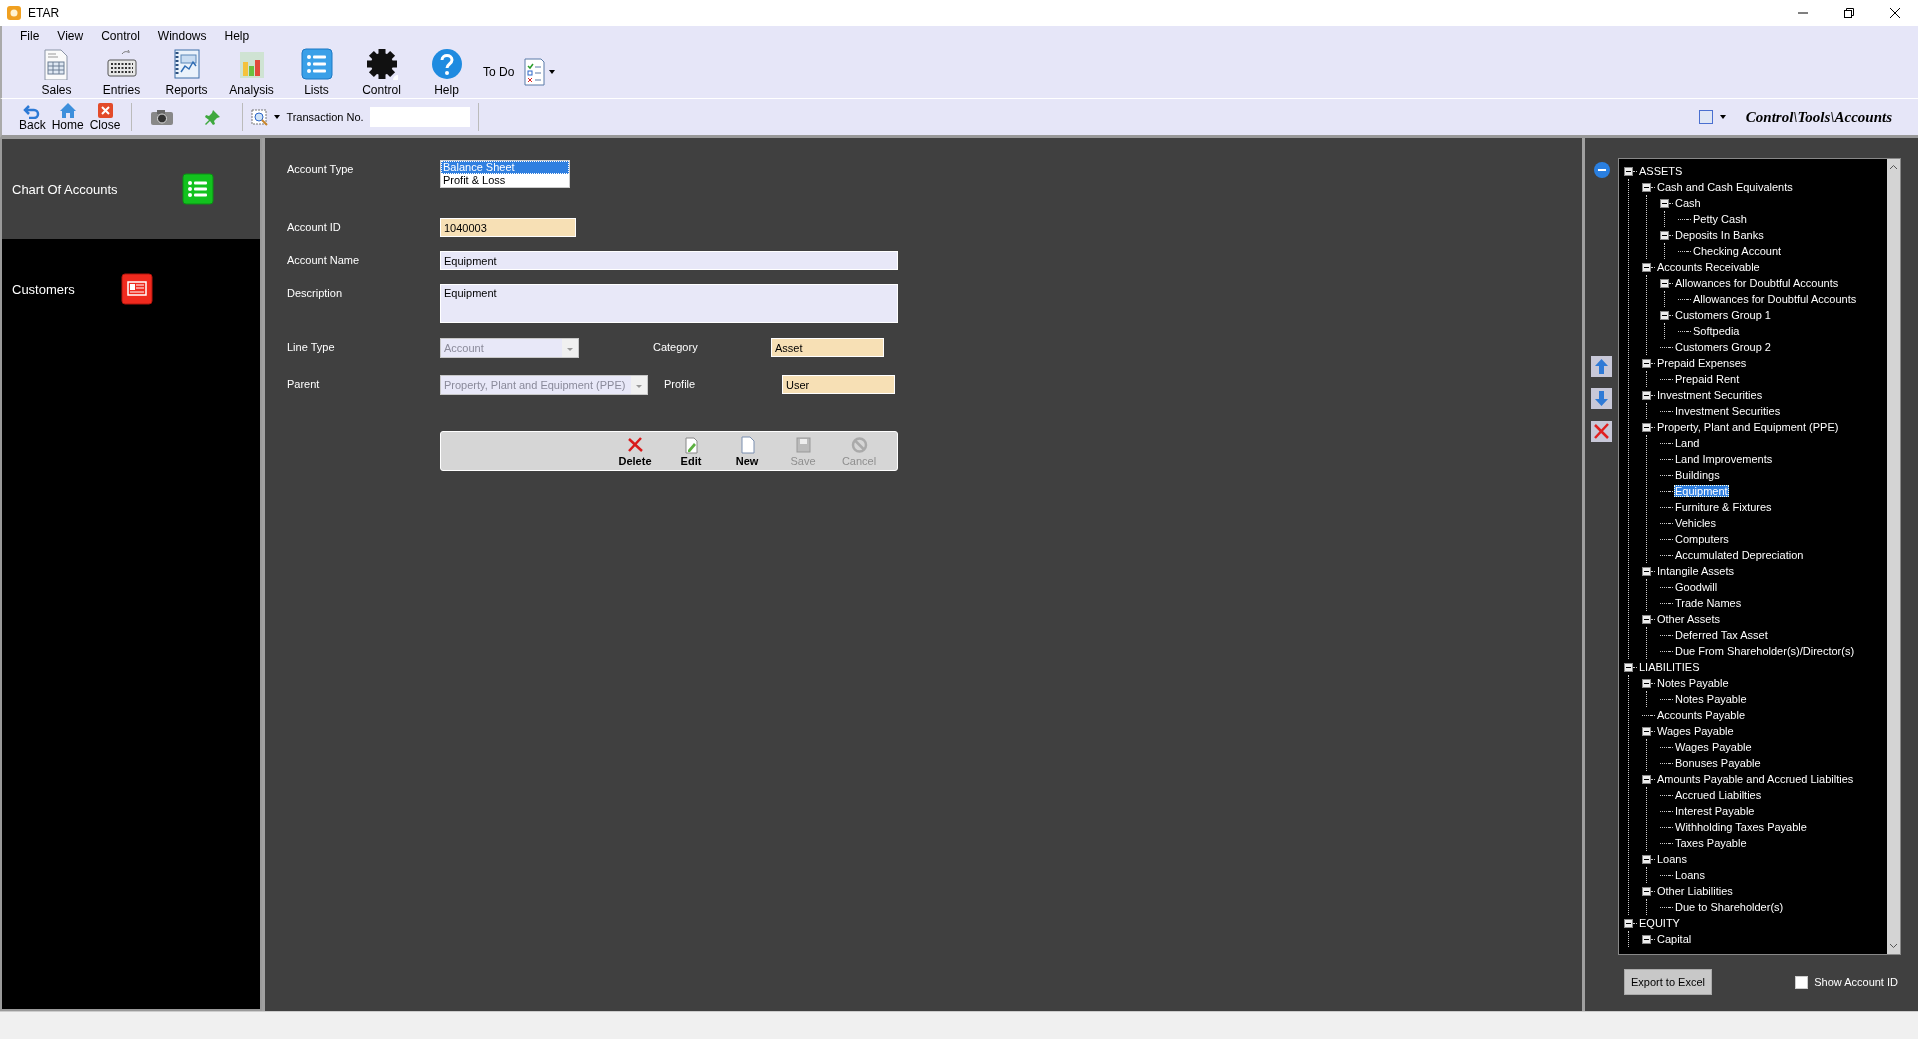 Image resolution: width=1918 pixels, height=1039 pixels. Describe the element at coordinates (70, 36) in the screenshot. I see `menu-item: View` at that location.